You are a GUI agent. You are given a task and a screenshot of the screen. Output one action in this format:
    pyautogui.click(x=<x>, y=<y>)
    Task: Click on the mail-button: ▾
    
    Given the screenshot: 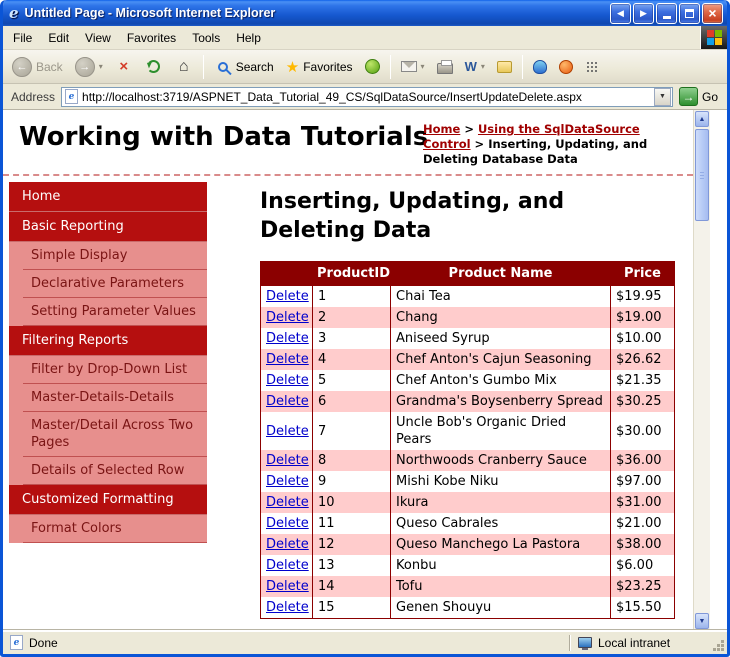 What is the action you would take?
    pyautogui.click(x=413, y=66)
    